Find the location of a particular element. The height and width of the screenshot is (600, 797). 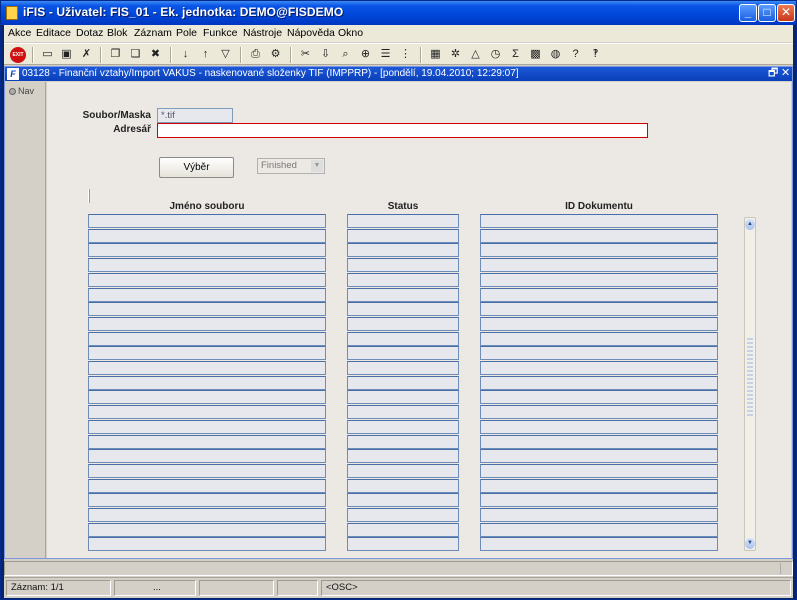

status-select: Finished ▼ is located at coordinates (291, 166).